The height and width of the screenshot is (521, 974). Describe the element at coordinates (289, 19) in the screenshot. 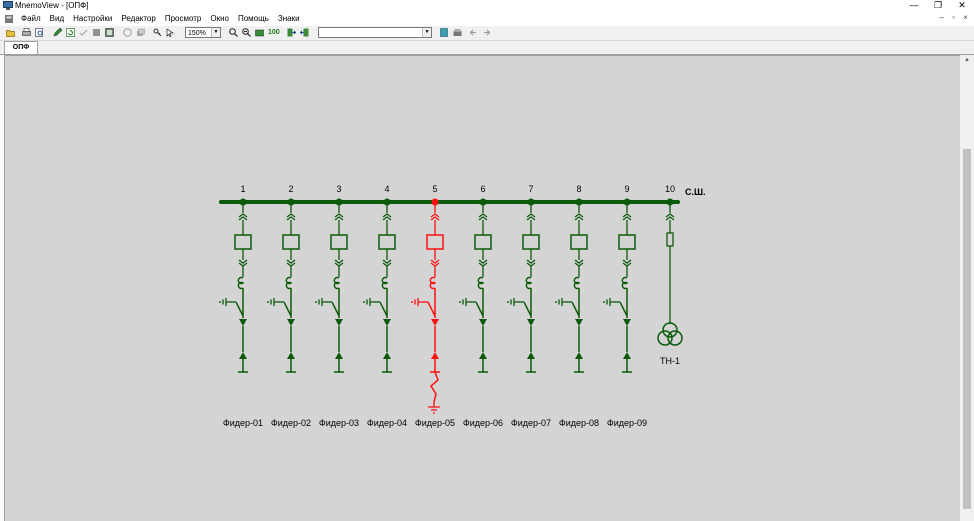

I see `menu-signs: Знаки` at that location.